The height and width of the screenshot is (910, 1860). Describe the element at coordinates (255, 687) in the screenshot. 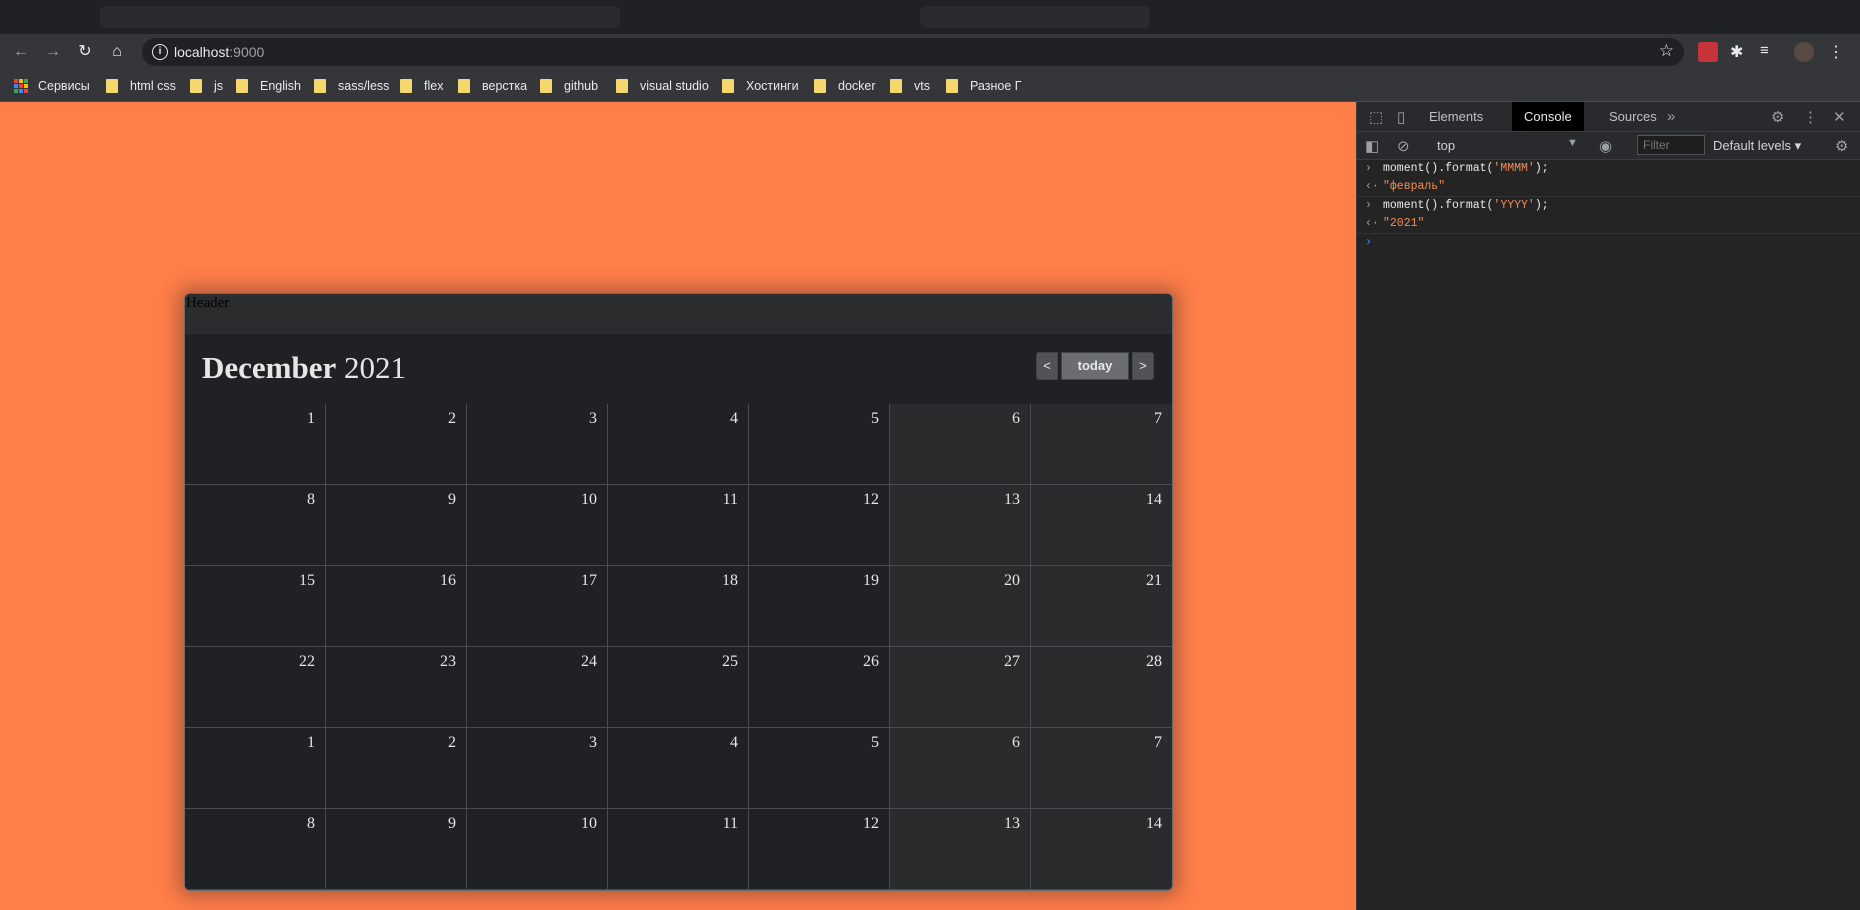

I see `calendar-day-cell: 22` at that location.